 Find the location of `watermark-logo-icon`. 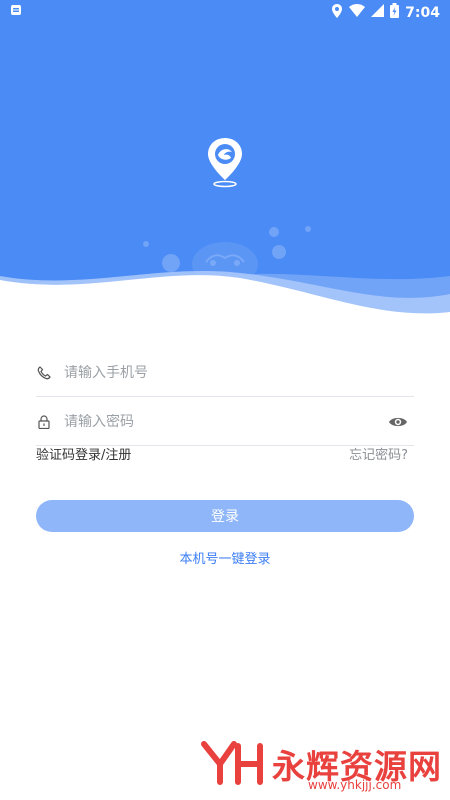

watermark-logo-icon is located at coordinates (232, 763).